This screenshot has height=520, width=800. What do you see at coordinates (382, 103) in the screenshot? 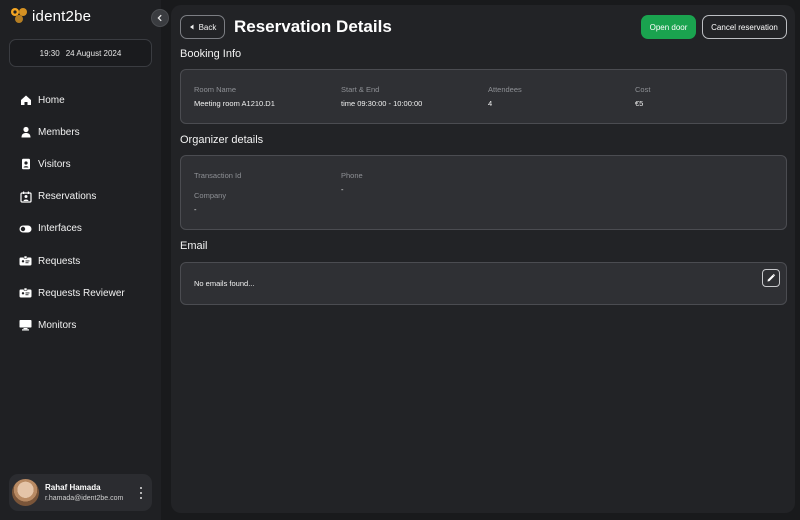
I see `start-end-value: time 09:30:00 - 10:00:00` at bounding box center [382, 103].